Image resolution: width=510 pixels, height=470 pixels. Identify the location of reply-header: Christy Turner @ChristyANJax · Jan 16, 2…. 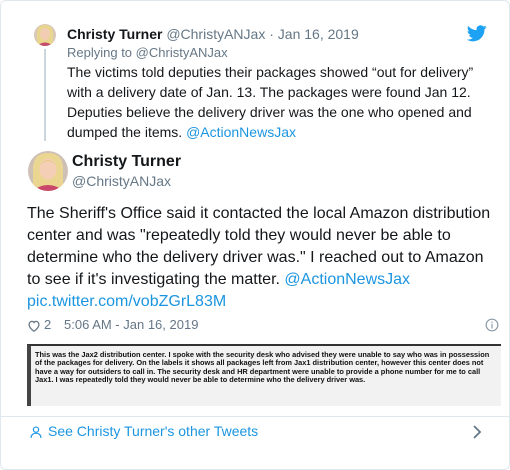
(213, 34).